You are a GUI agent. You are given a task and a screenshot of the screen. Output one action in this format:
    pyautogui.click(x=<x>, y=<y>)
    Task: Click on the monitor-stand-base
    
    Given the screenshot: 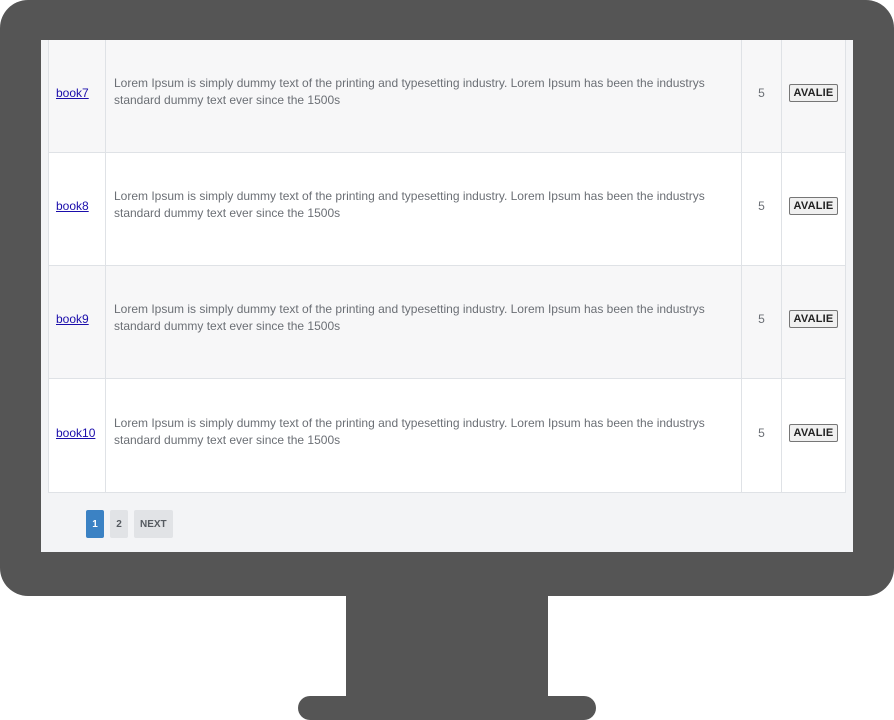 What is the action you would take?
    pyautogui.click(x=447, y=708)
    